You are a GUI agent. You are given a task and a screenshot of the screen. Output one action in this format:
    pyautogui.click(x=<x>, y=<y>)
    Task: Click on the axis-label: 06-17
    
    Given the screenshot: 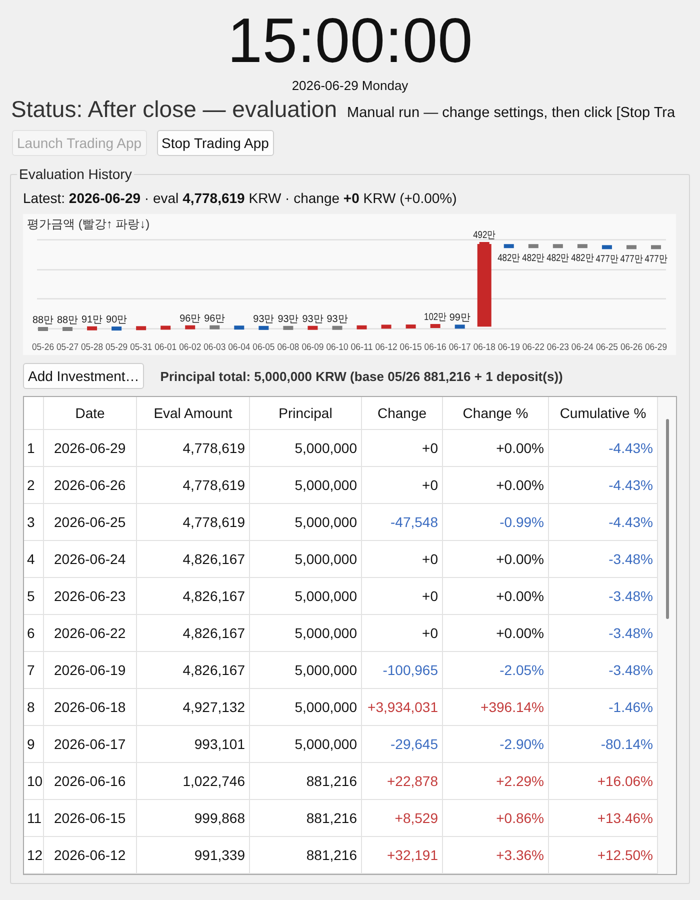 What is the action you would take?
    pyautogui.click(x=461, y=347)
    